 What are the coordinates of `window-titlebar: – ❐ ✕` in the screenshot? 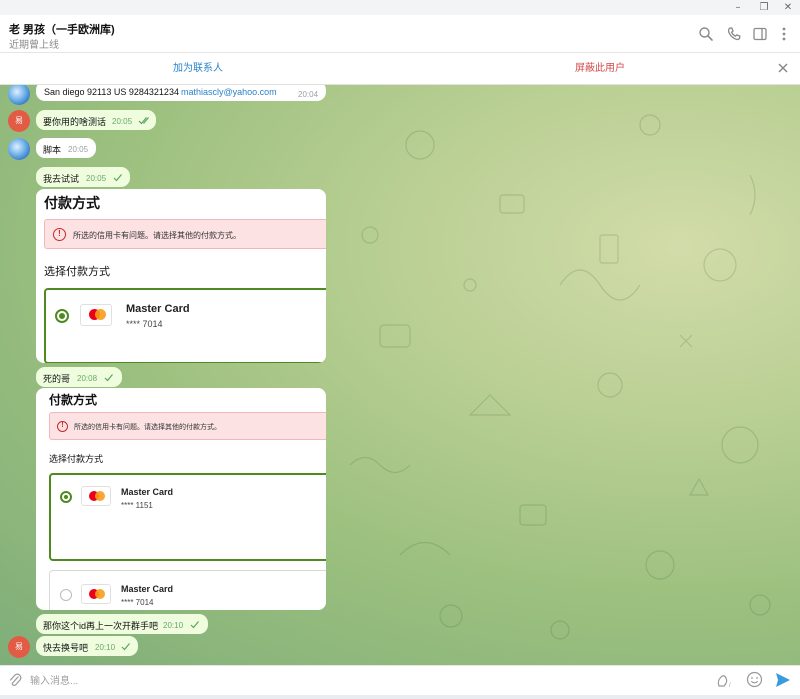 It's located at (400, 7).